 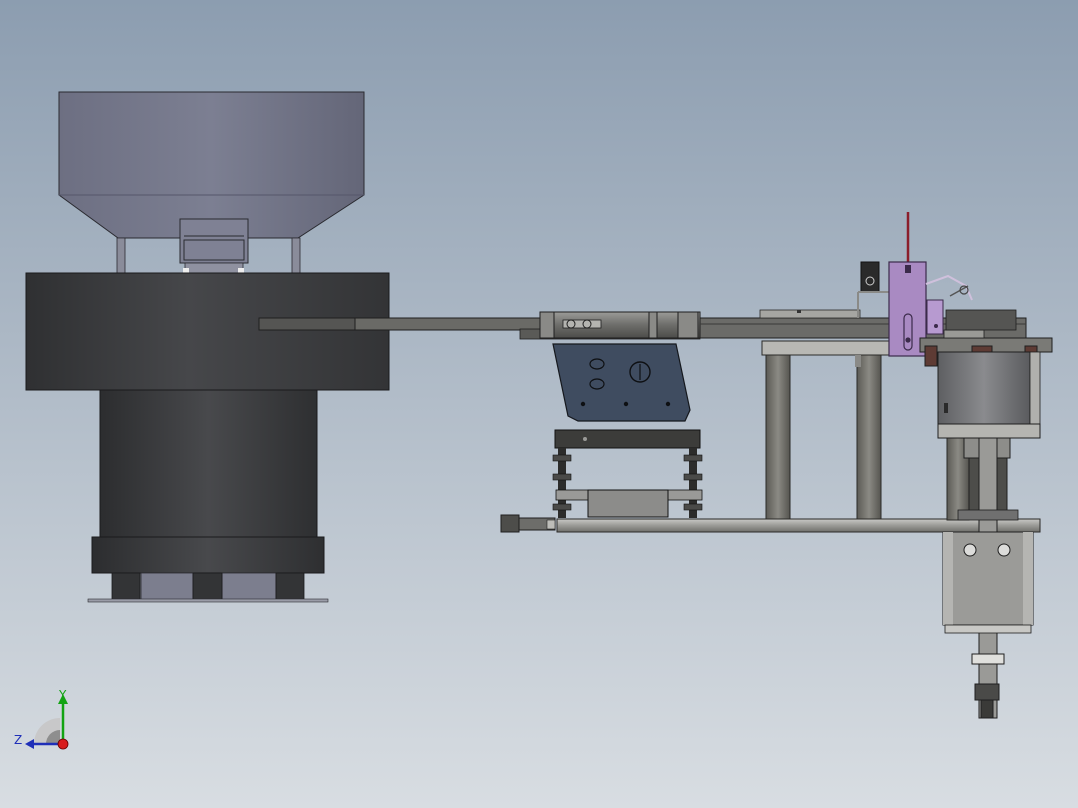 What do you see at coordinates (214, 241) in the screenshot?
I see `hopper-chute` at bounding box center [214, 241].